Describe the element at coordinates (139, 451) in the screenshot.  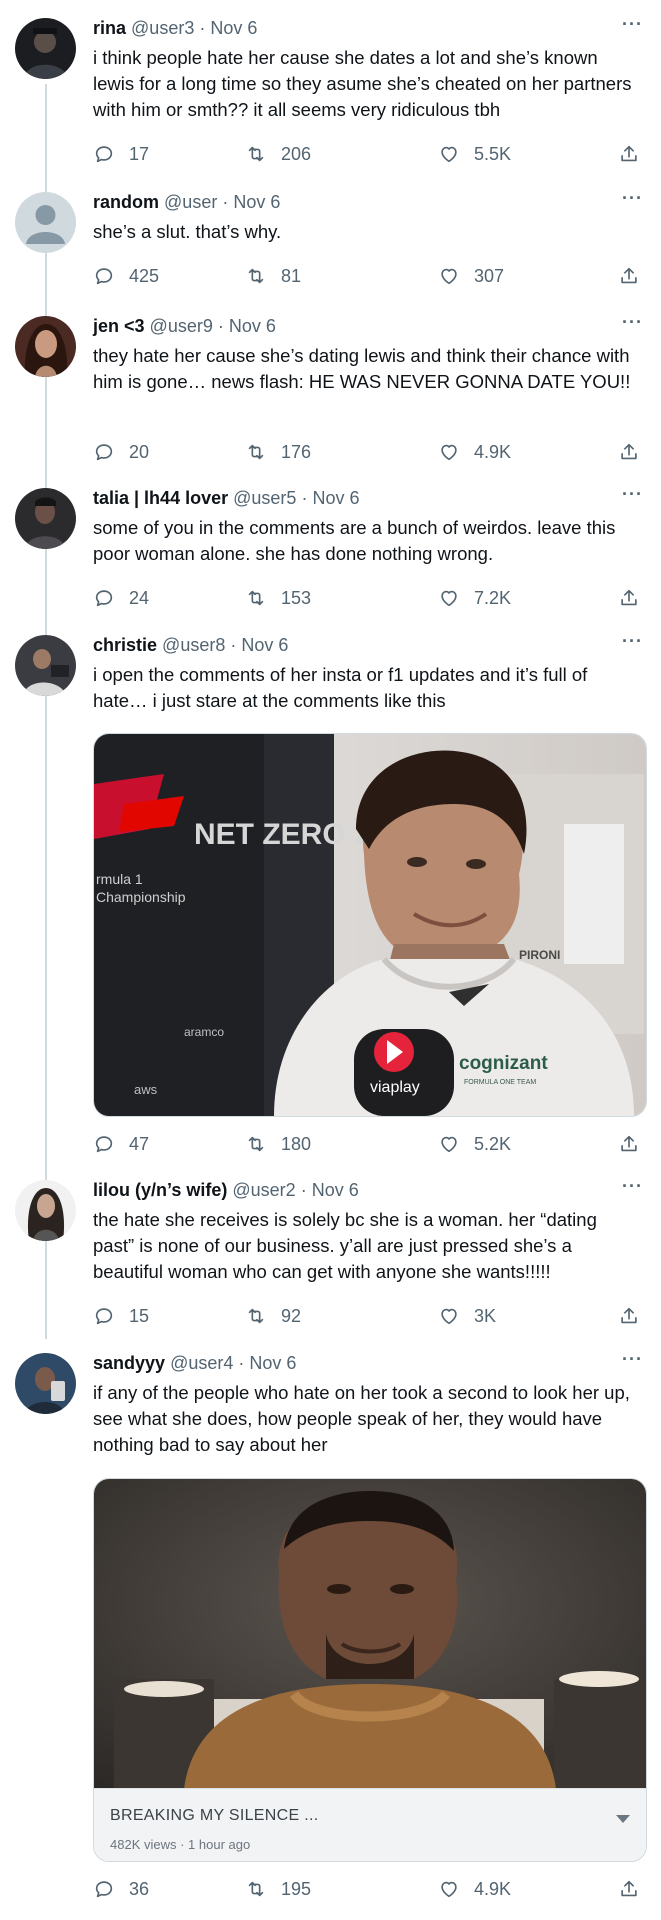
I see `reply-count: 20` at that location.